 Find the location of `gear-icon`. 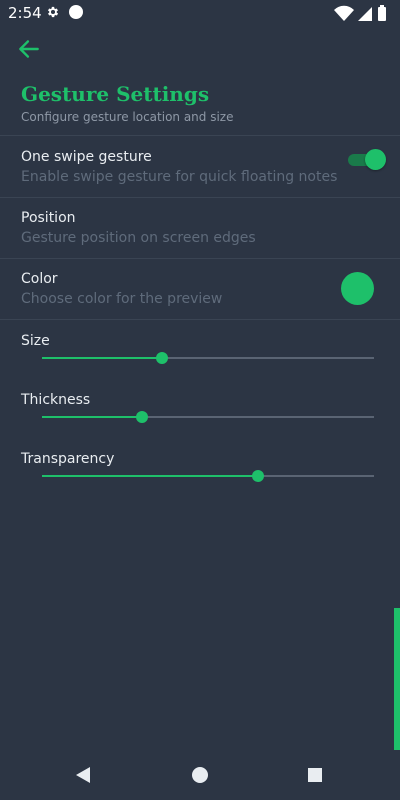

gear-icon is located at coordinates (53, 12).